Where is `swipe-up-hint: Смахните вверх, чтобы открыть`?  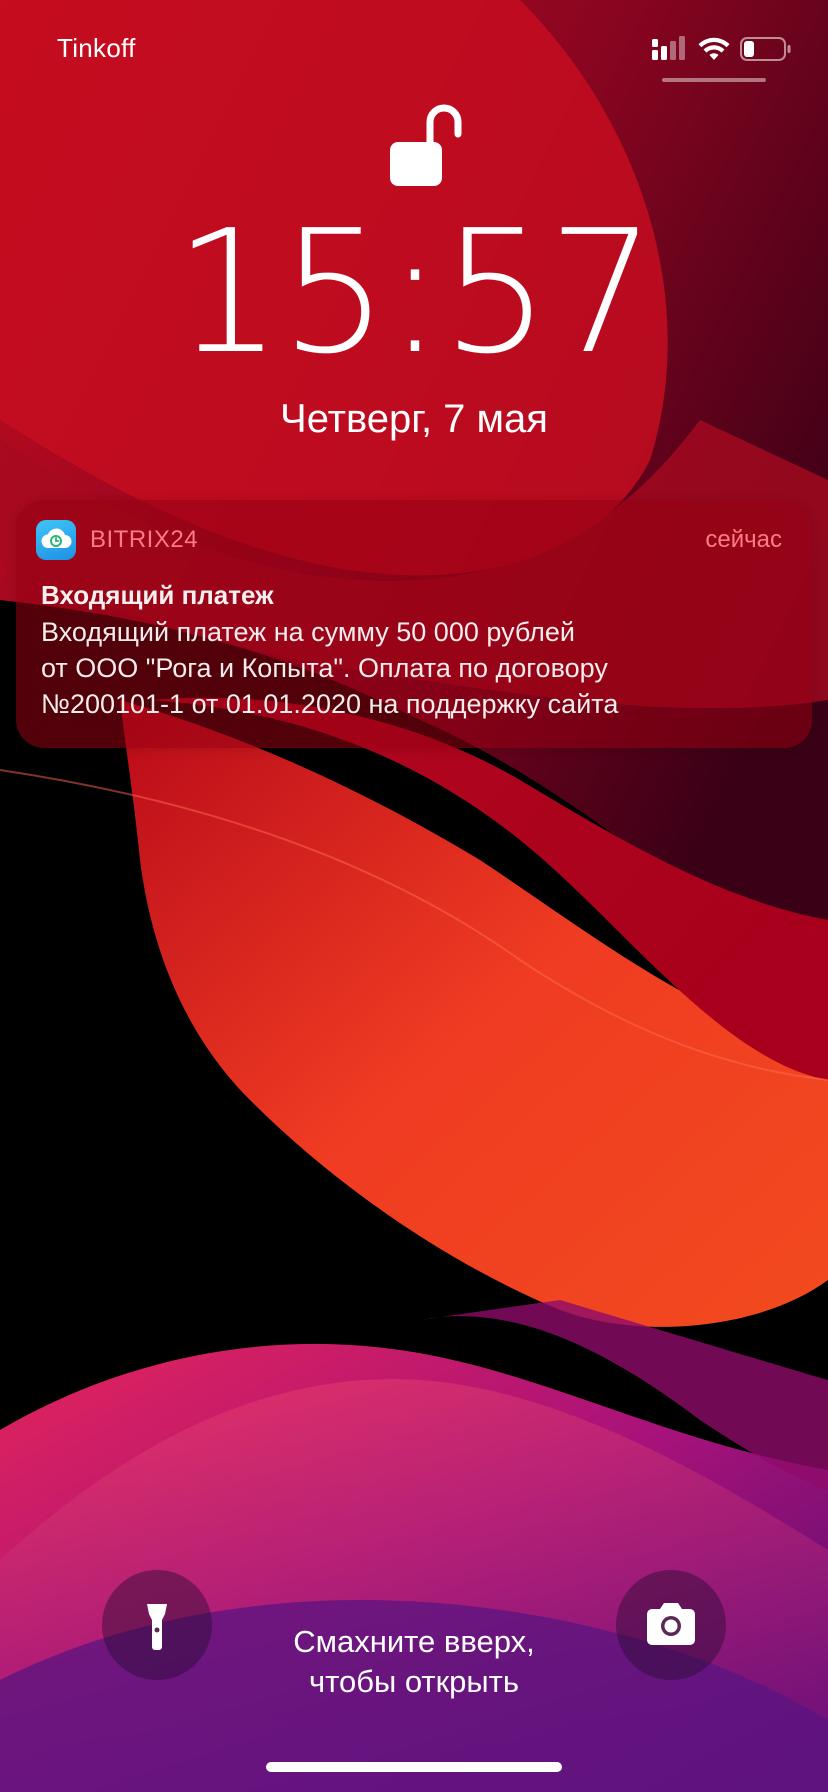
swipe-up-hint: Смахните вверх, чтобы открыть is located at coordinates (414, 1662).